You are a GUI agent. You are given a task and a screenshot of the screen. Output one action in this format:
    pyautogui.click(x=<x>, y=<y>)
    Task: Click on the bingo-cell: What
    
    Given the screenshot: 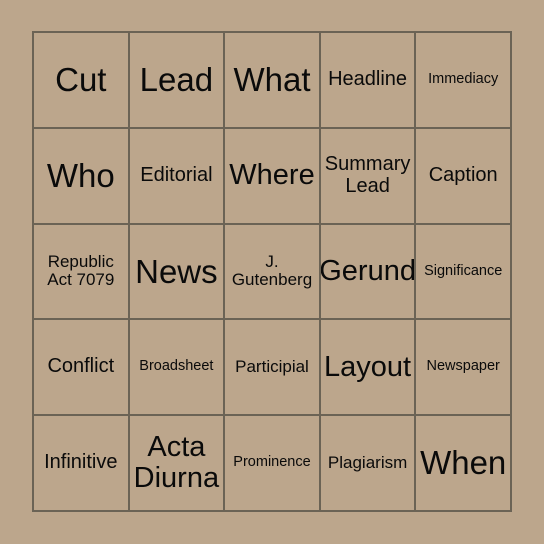 What is the action you would take?
    pyautogui.click(x=273, y=81)
    